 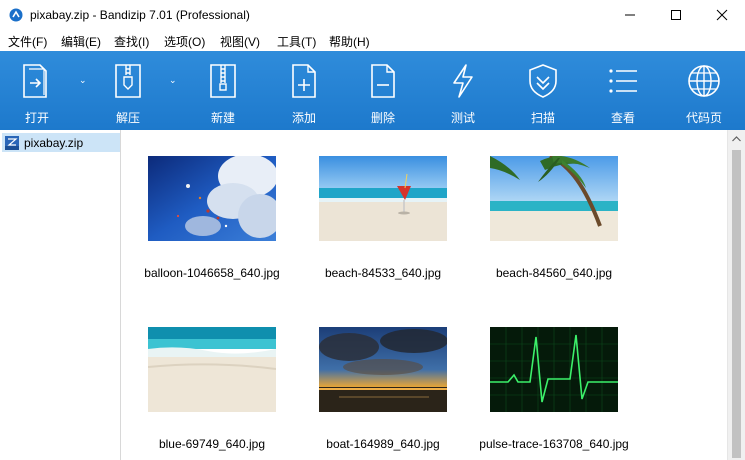 I want to click on extract-button: 解压, so click(x=128, y=90).